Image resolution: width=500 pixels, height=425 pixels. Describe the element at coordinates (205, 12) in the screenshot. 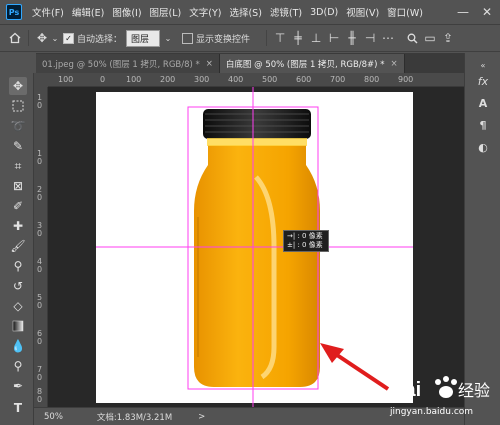

I see `menu-type: 文字(Y)` at that location.